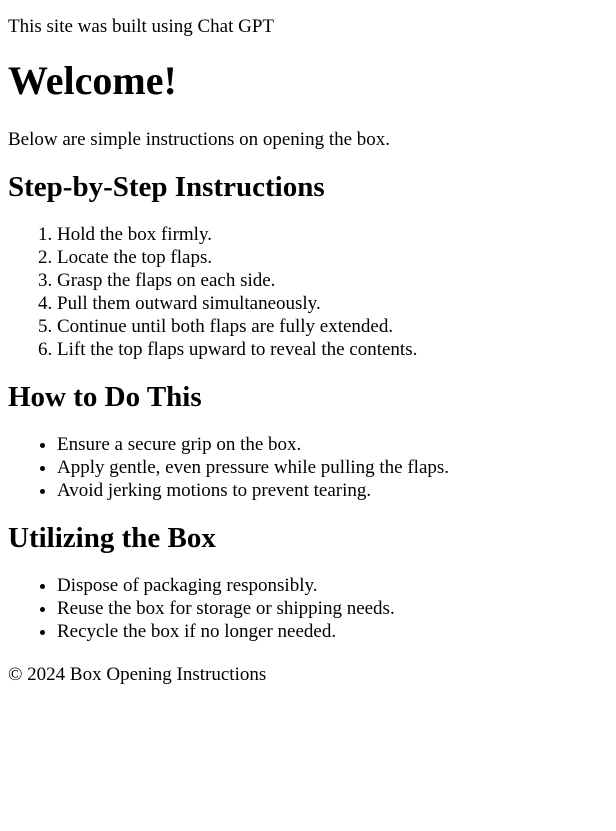 The height and width of the screenshot is (831, 616). Describe the element at coordinates (332, 234) in the screenshot. I see `step-item: Hold the box firmly.` at that location.